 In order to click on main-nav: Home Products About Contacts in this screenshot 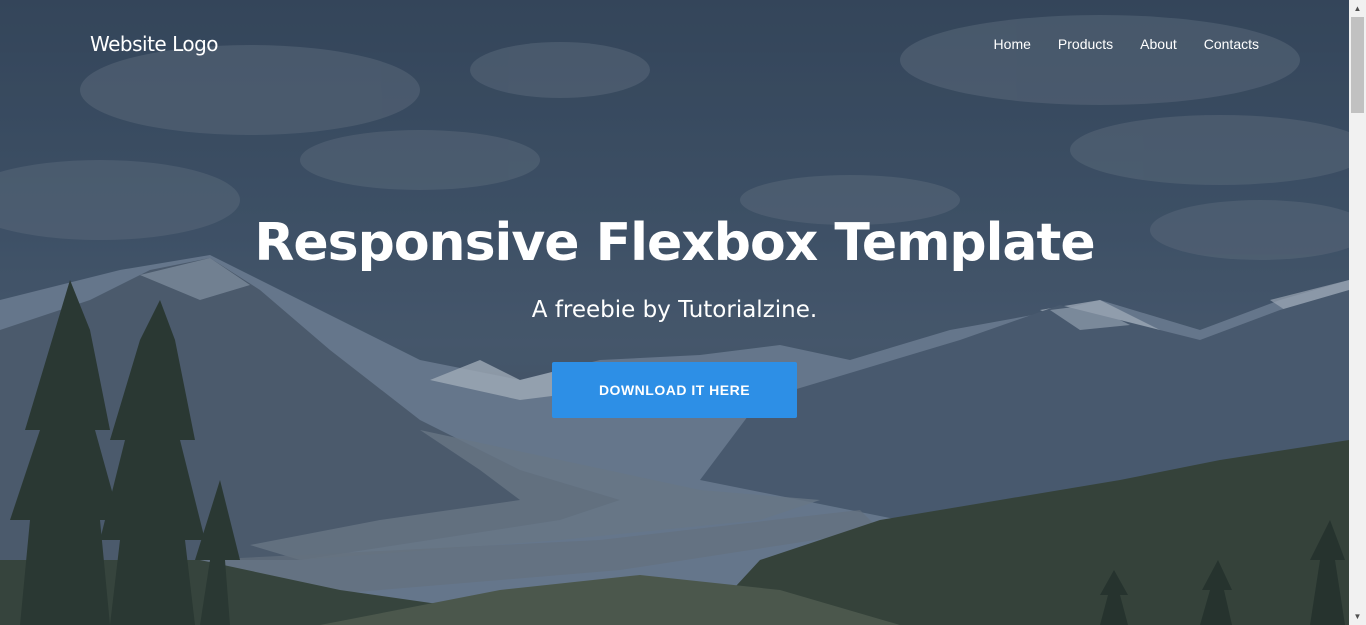, I will do `click(1113, 44)`.